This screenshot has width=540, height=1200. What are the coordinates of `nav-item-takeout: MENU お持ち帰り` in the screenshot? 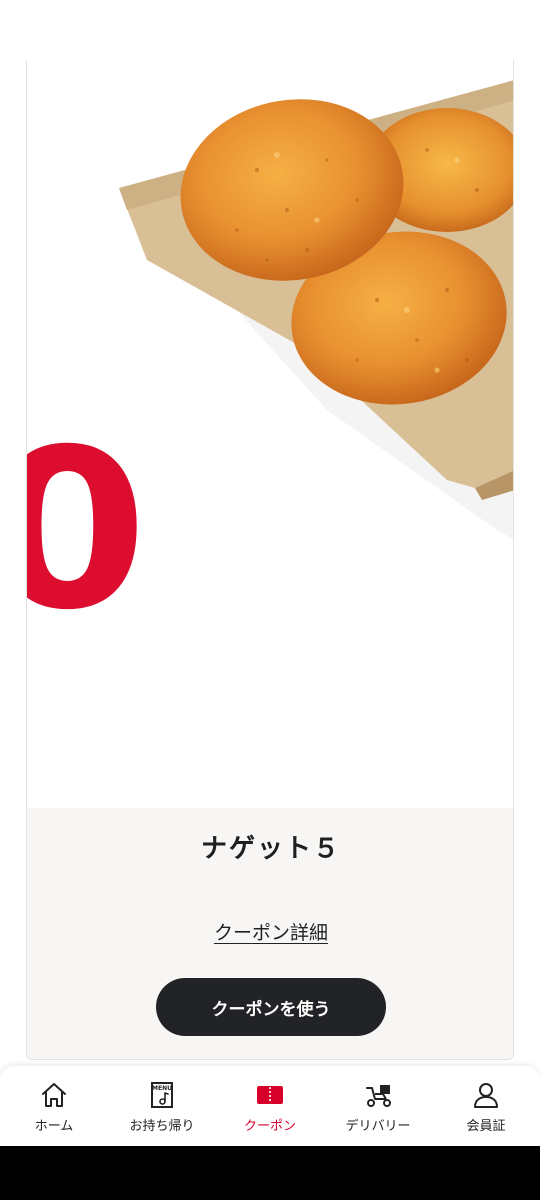 It's located at (162, 1106).